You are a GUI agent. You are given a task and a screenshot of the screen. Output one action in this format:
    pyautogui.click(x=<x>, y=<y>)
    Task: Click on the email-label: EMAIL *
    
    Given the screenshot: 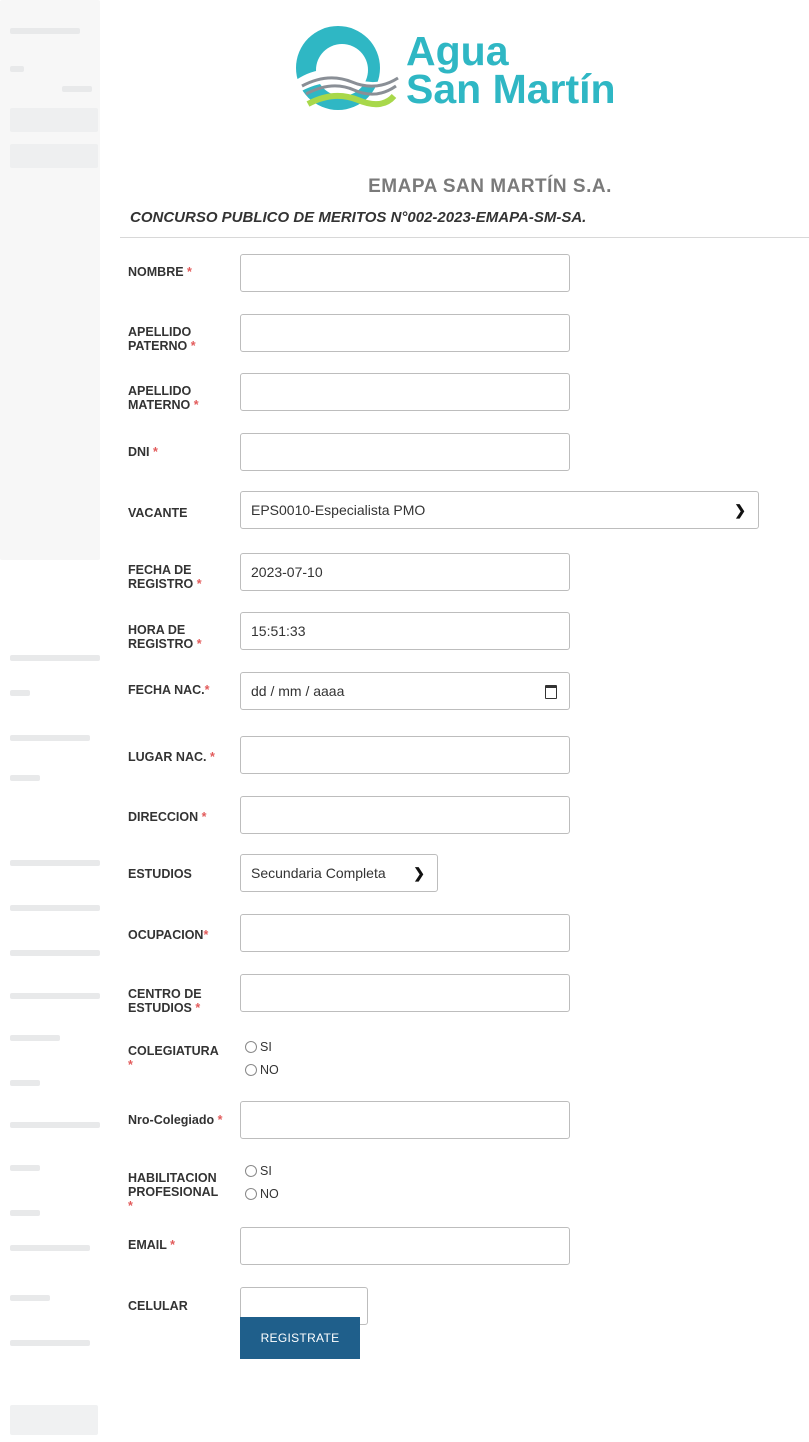 What is the action you would take?
    pyautogui.click(x=152, y=1245)
    